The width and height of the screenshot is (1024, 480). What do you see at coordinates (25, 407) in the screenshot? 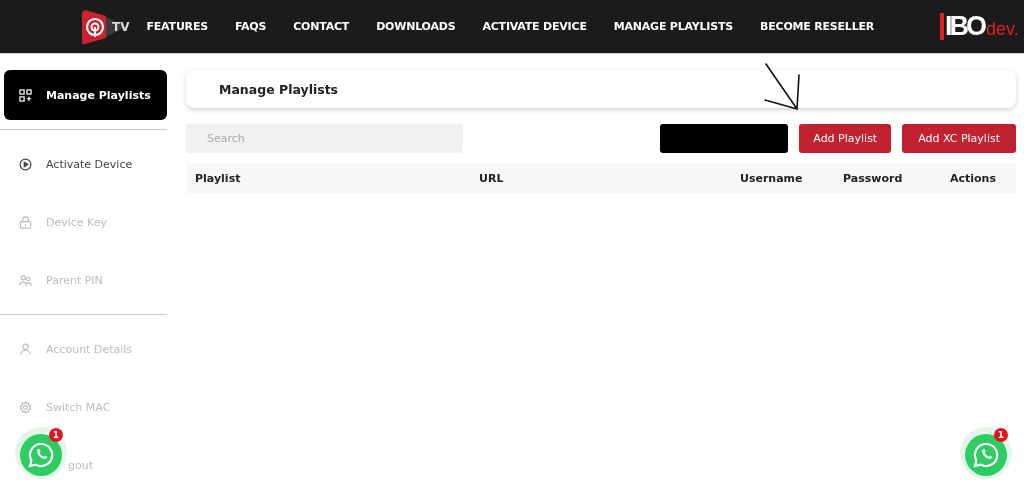
I see `settings-icon` at bounding box center [25, 407].